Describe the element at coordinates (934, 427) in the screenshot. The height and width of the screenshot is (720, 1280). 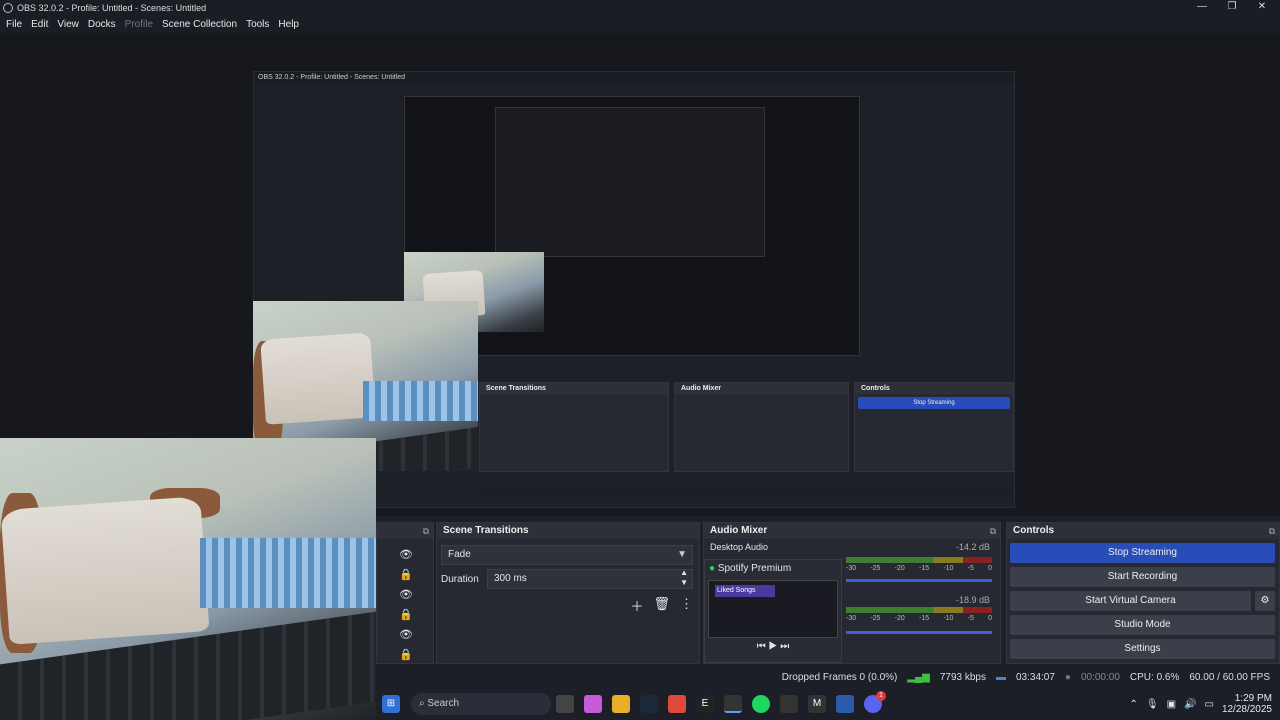
I see `nested-controls-panel: Controls Stop Streaming` at that location.